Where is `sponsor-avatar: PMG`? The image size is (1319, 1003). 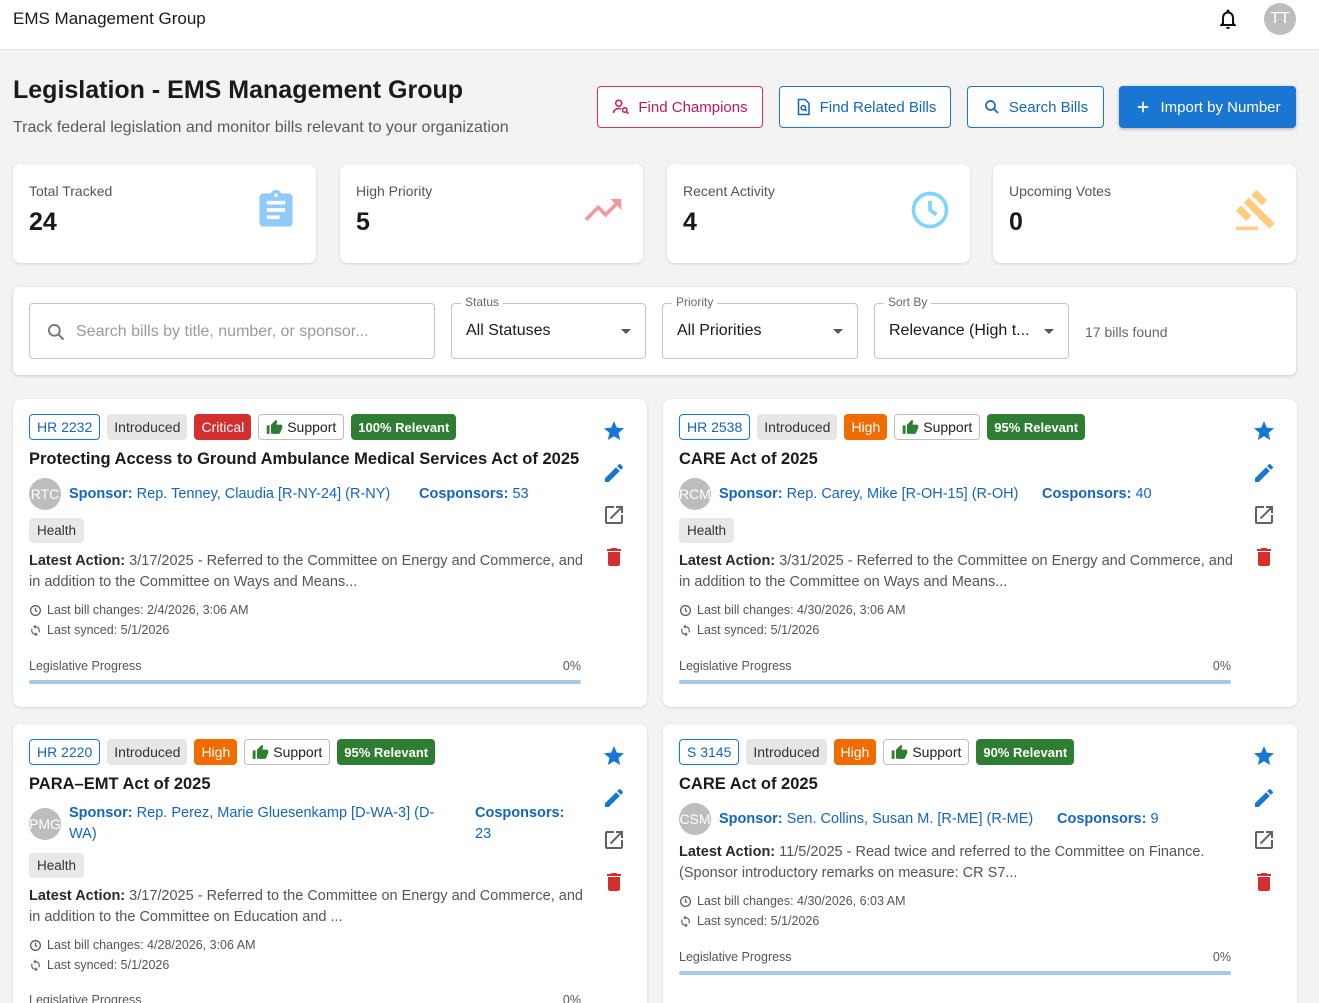
sponsor-avatar: PMG is located at coordinates (45, 824).